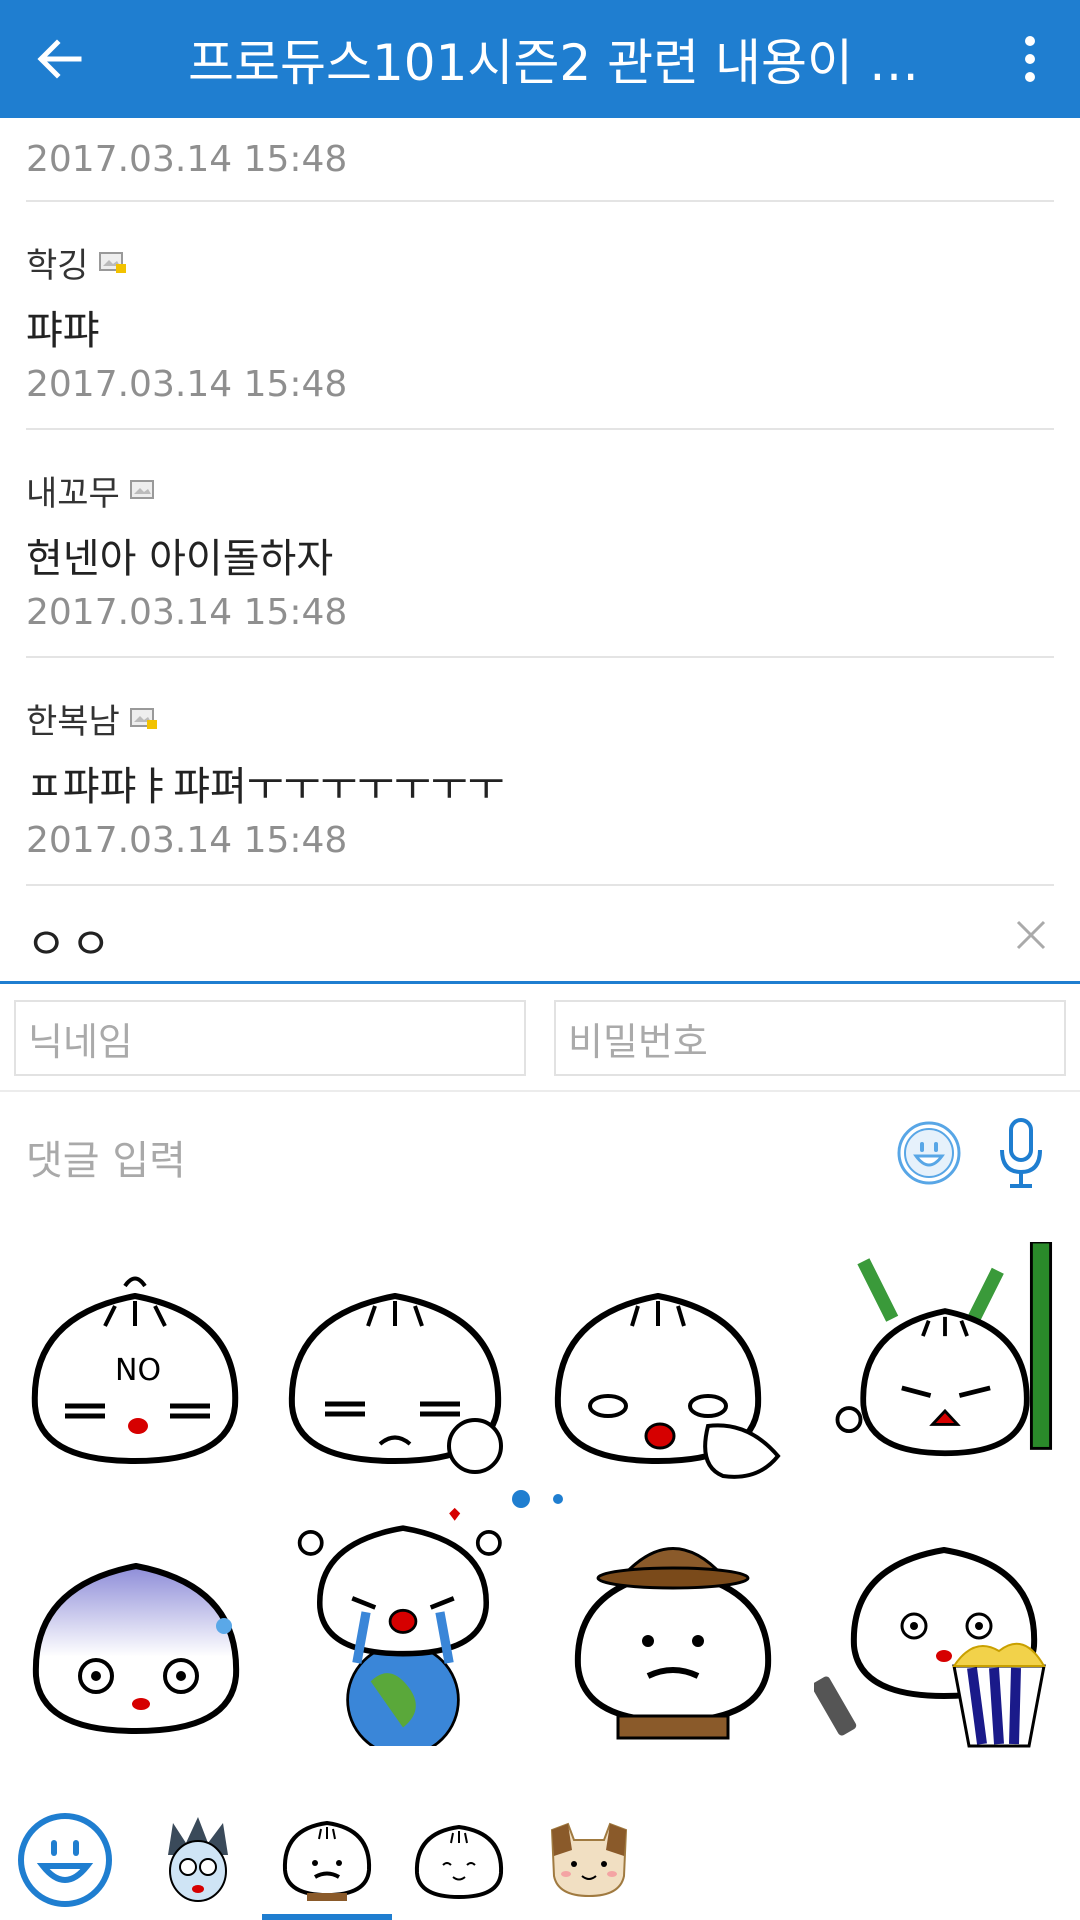 Image resolution: width=1080 pixels, height=1920 pixels. What do you see at coordinates (540, 544) in the screenshot?
I see `comment-item: 내꼬무 현넨아 아이돌하자 2017.03.14 15:48` at bounding box center [540, 544].